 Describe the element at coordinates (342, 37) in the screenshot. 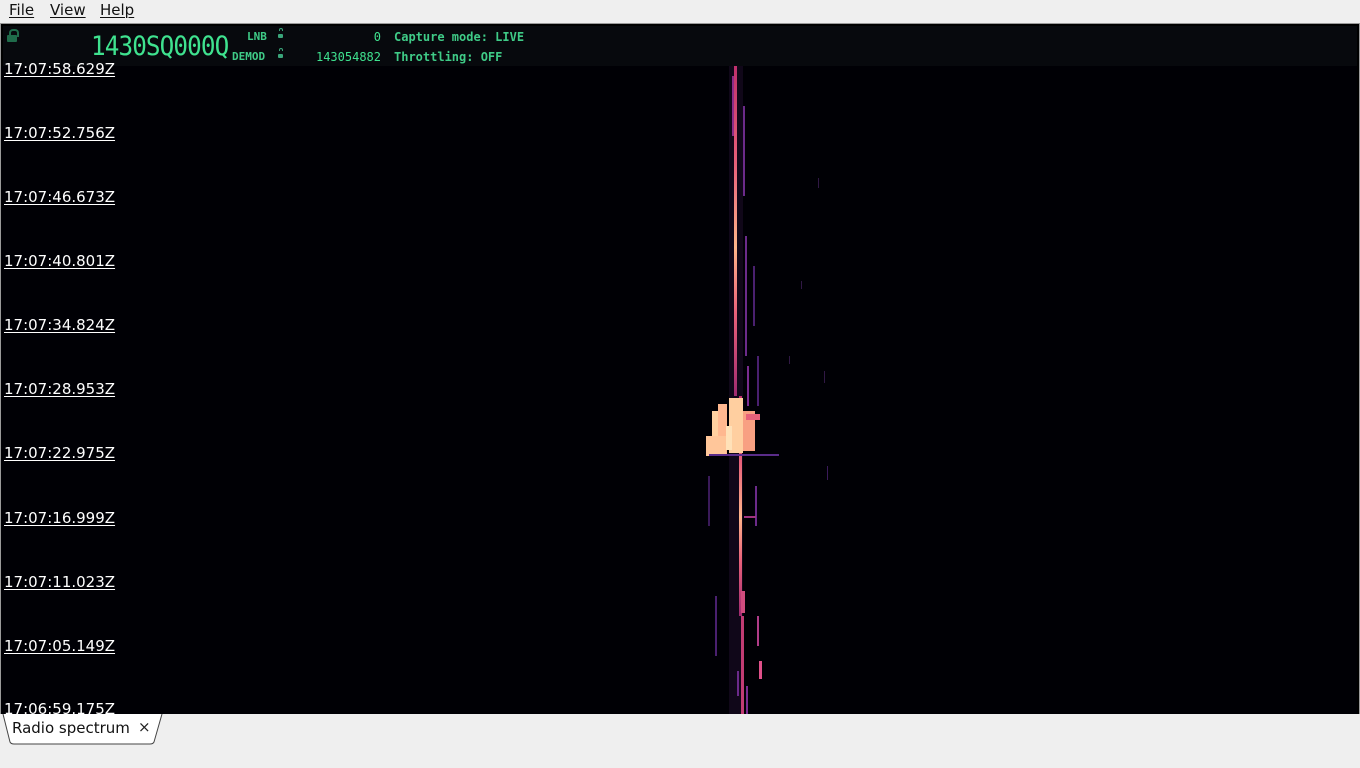

I see `lnb-value: 0` at that location.